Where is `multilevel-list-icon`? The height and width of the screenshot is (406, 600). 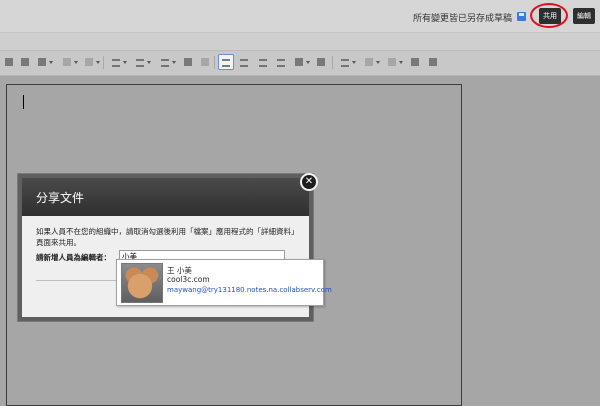
multilevel-list-icon is located at coordinates (167, 62).